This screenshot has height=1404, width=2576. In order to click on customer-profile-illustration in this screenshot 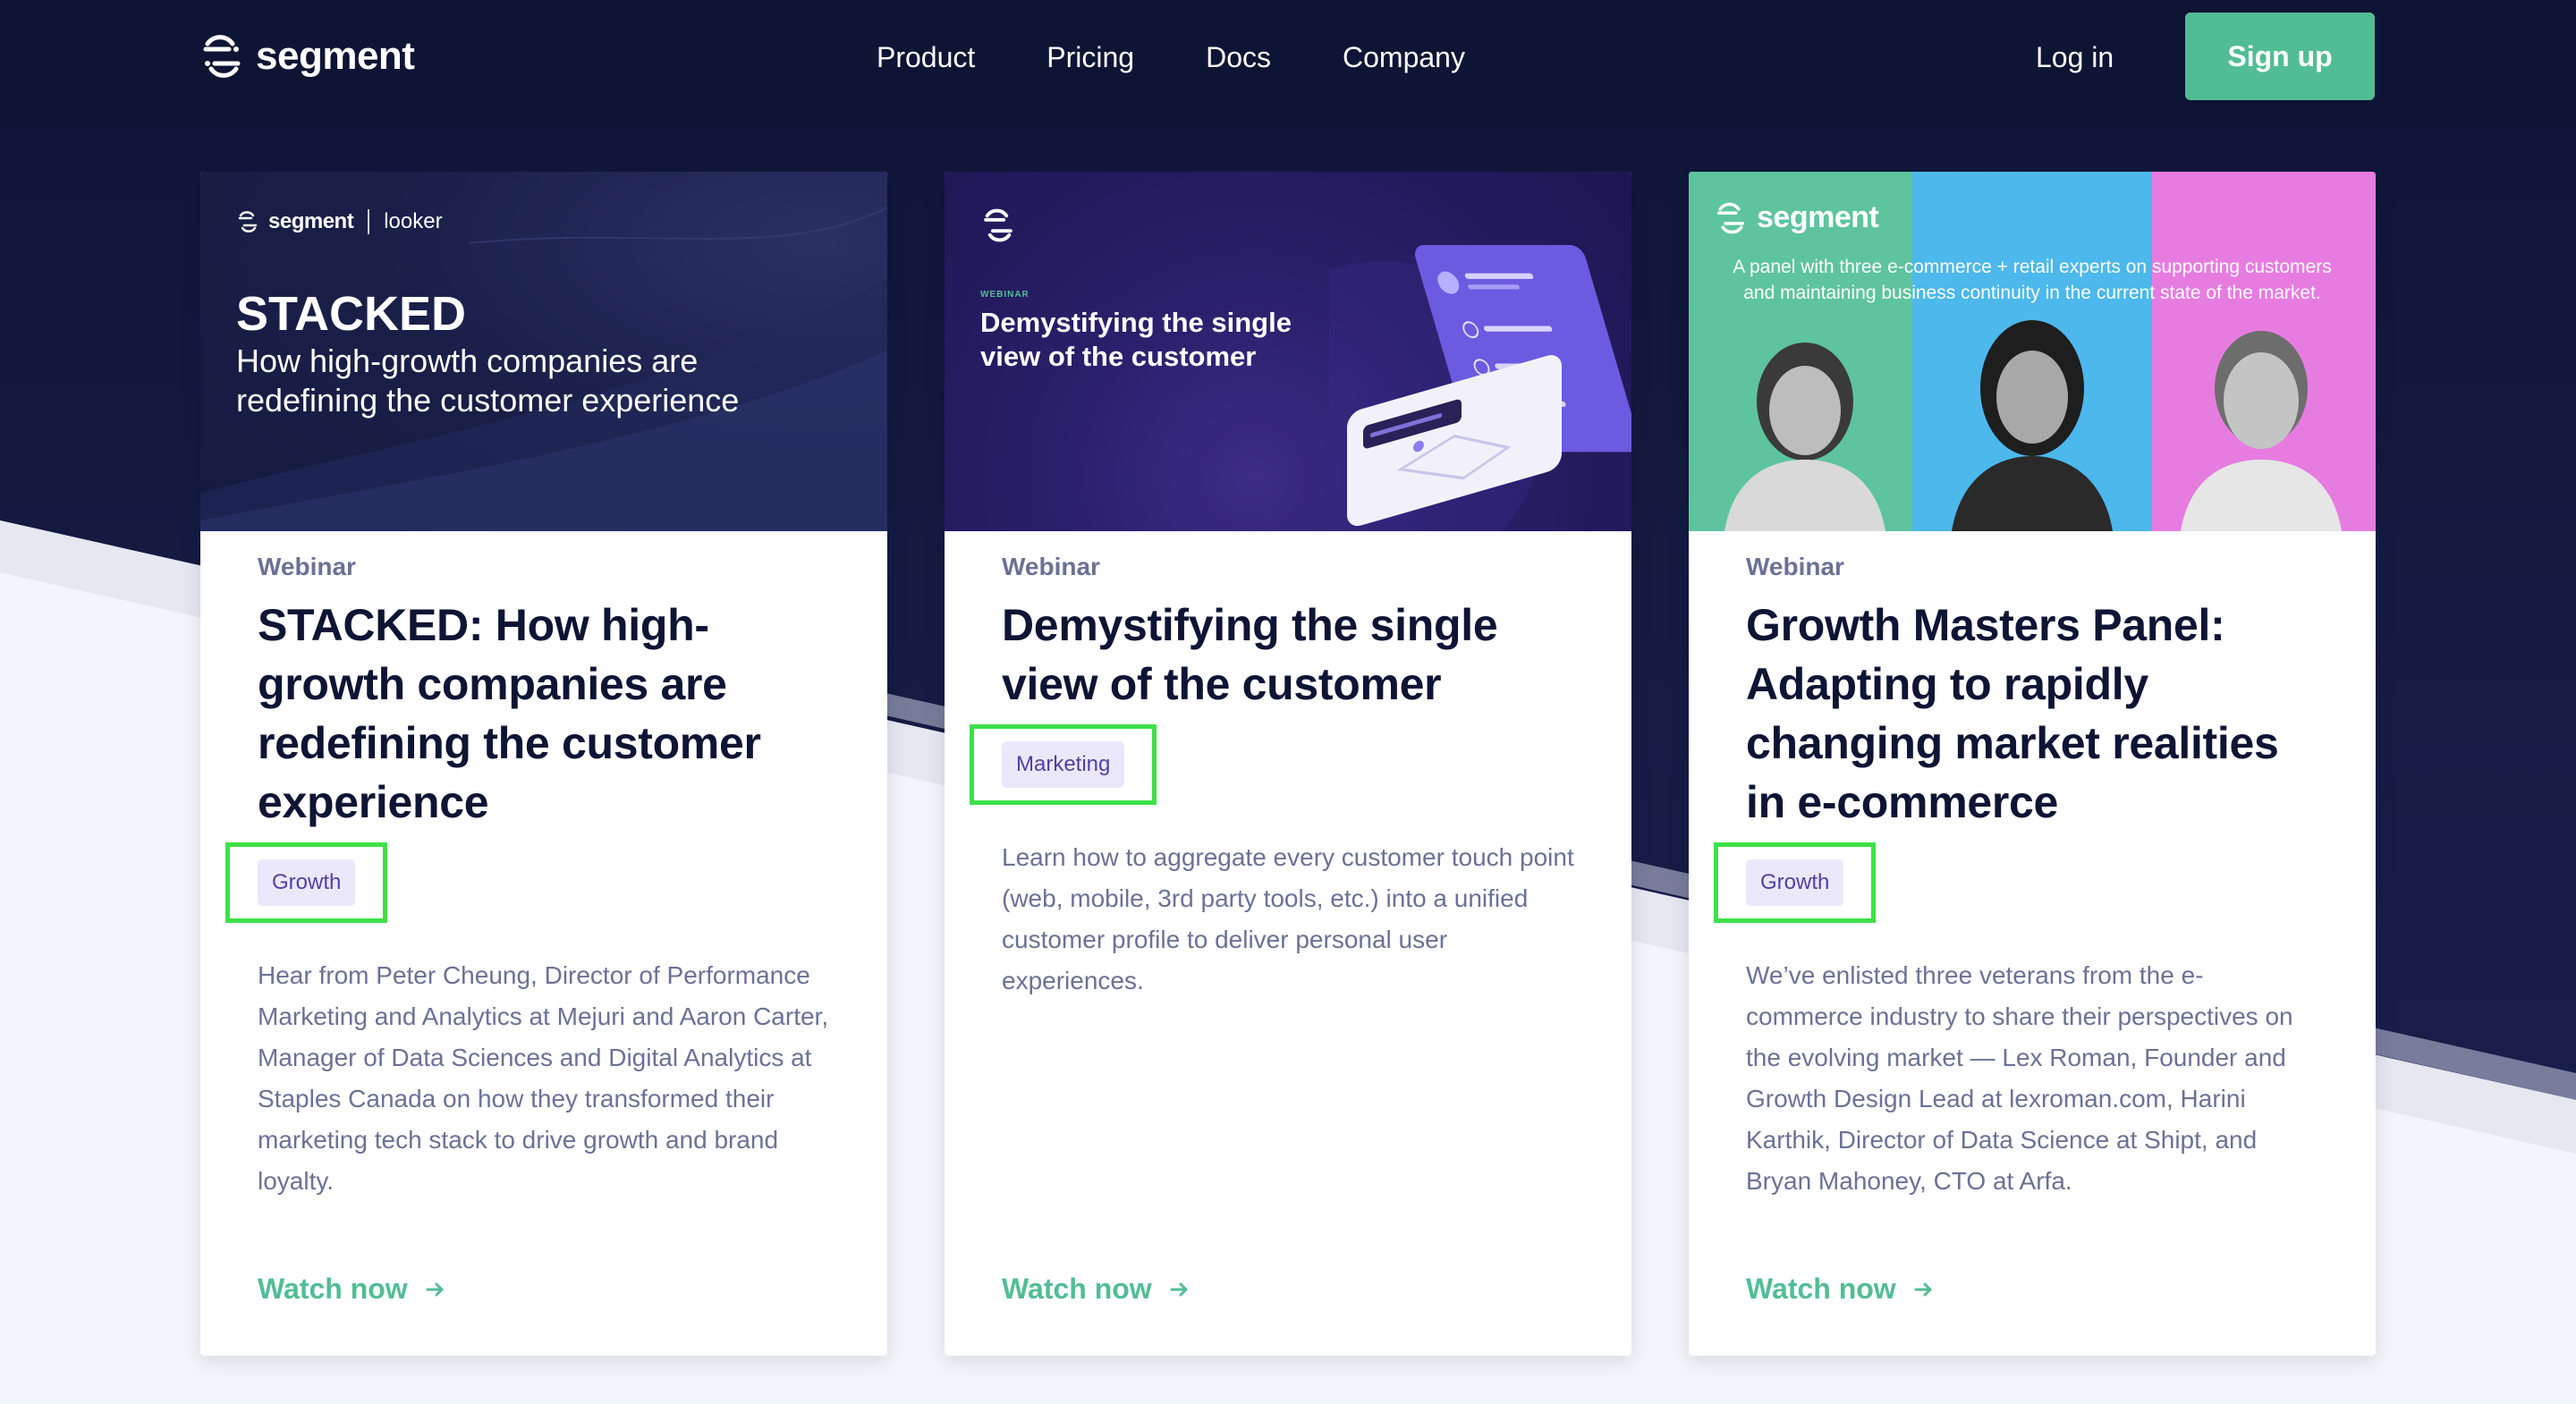, I will do `click(1480, 388)`.